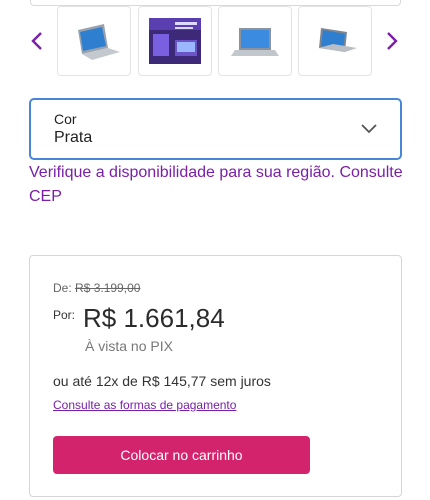 This screenshot has height=500, width=430. What do you see at coordinates (338, 40) in the screenshot?
I see `laptop-angled-icon` at bounding box center [338, 40].